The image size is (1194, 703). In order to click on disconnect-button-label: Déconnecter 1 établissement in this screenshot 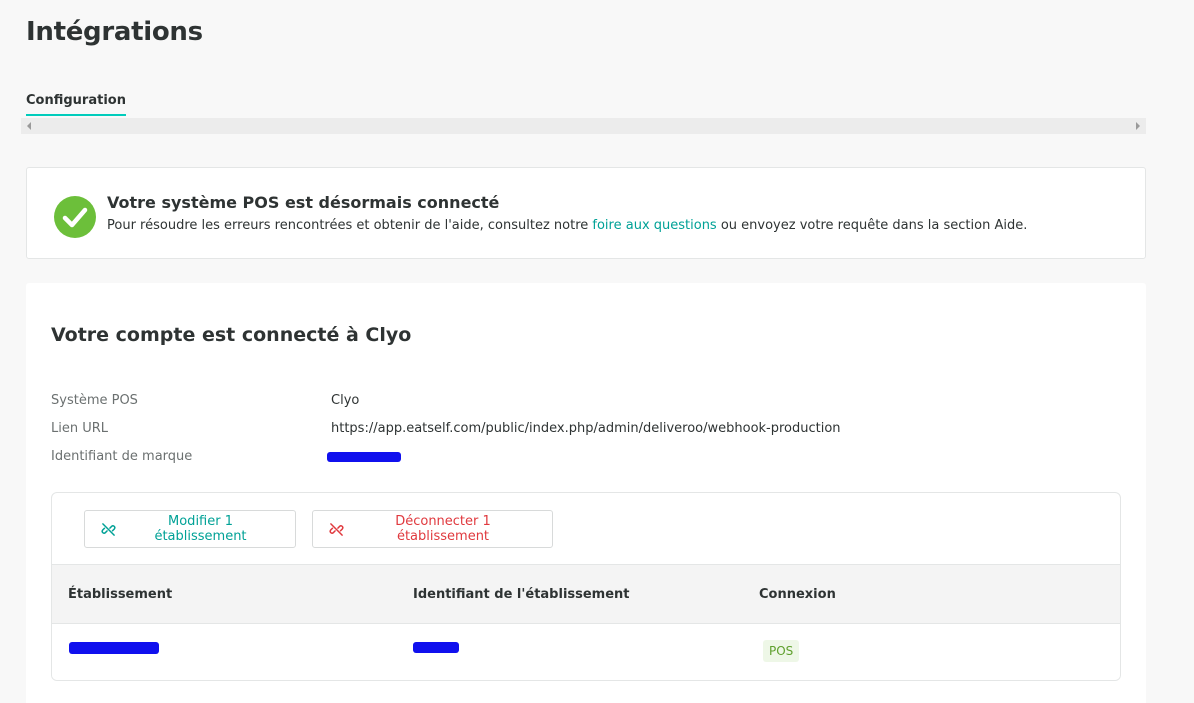, I will do `click(443, 529)`.